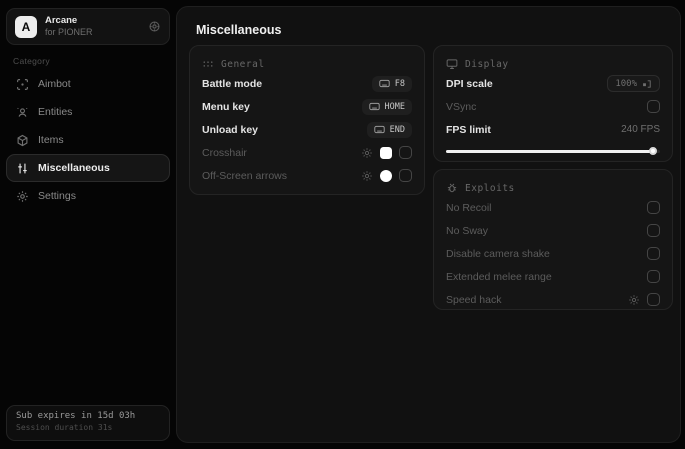 Image resolution: width=685 pixels, height=449 pixels. I want to click on sidebar-item-label: Settings, so click(57, 196).